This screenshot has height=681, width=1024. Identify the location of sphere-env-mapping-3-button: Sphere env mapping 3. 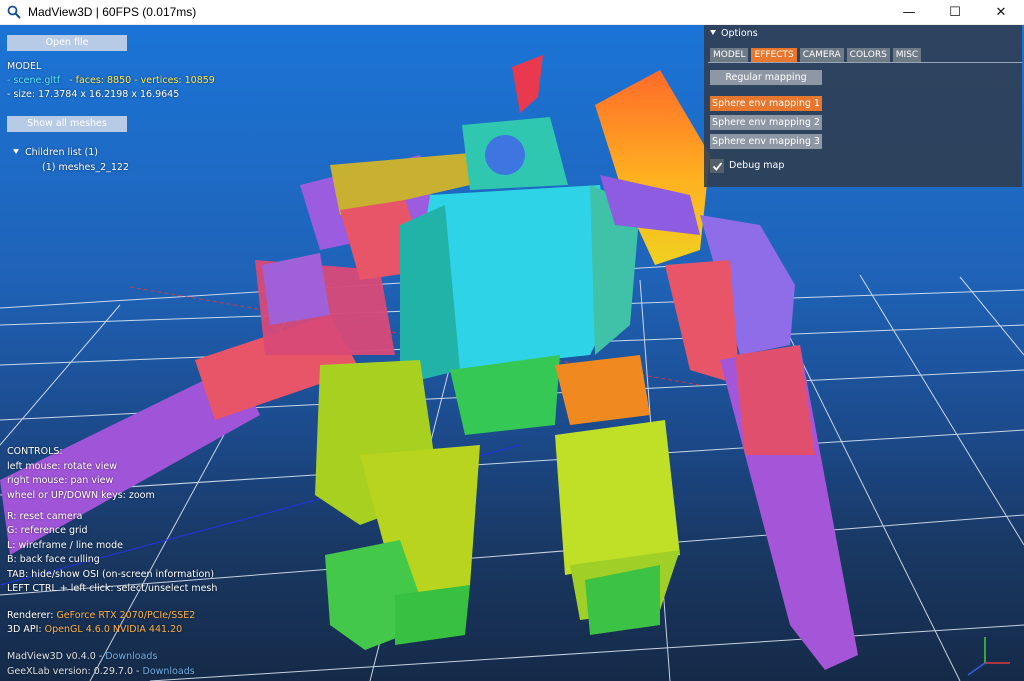
(766, 141).